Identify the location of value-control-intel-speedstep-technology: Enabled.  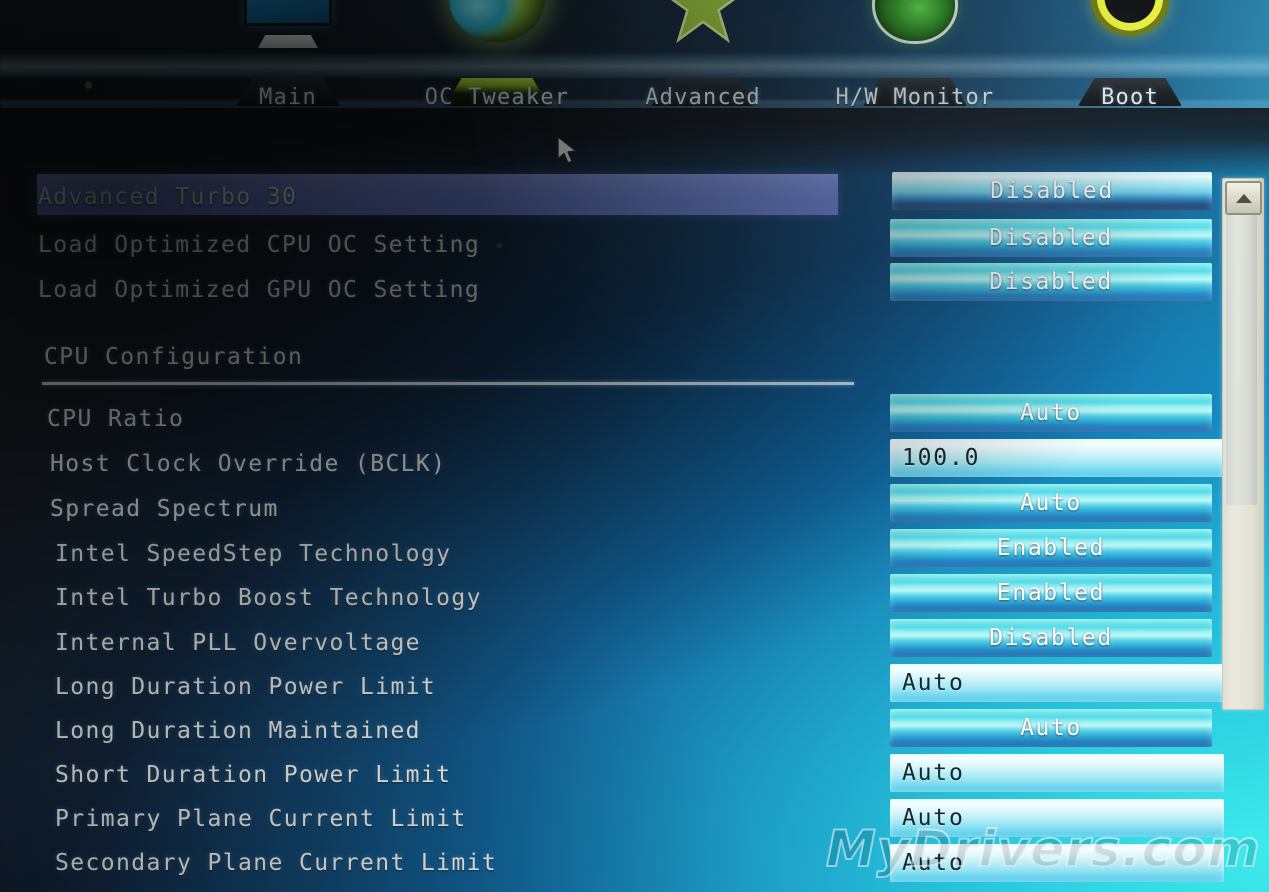
(1051, 548).